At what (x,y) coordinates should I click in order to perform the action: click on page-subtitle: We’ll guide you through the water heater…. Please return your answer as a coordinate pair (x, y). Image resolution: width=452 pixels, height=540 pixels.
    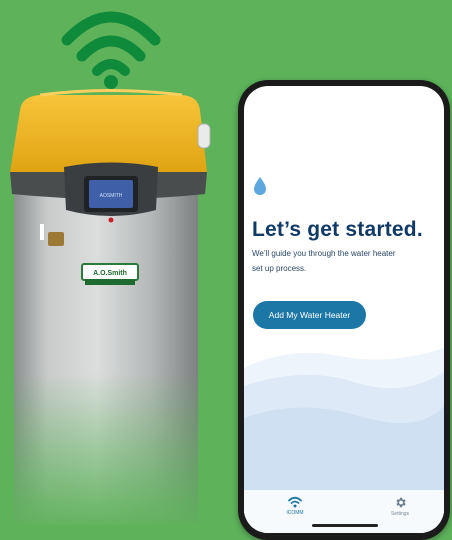
    Looking at the image, I should click on (324, 261).